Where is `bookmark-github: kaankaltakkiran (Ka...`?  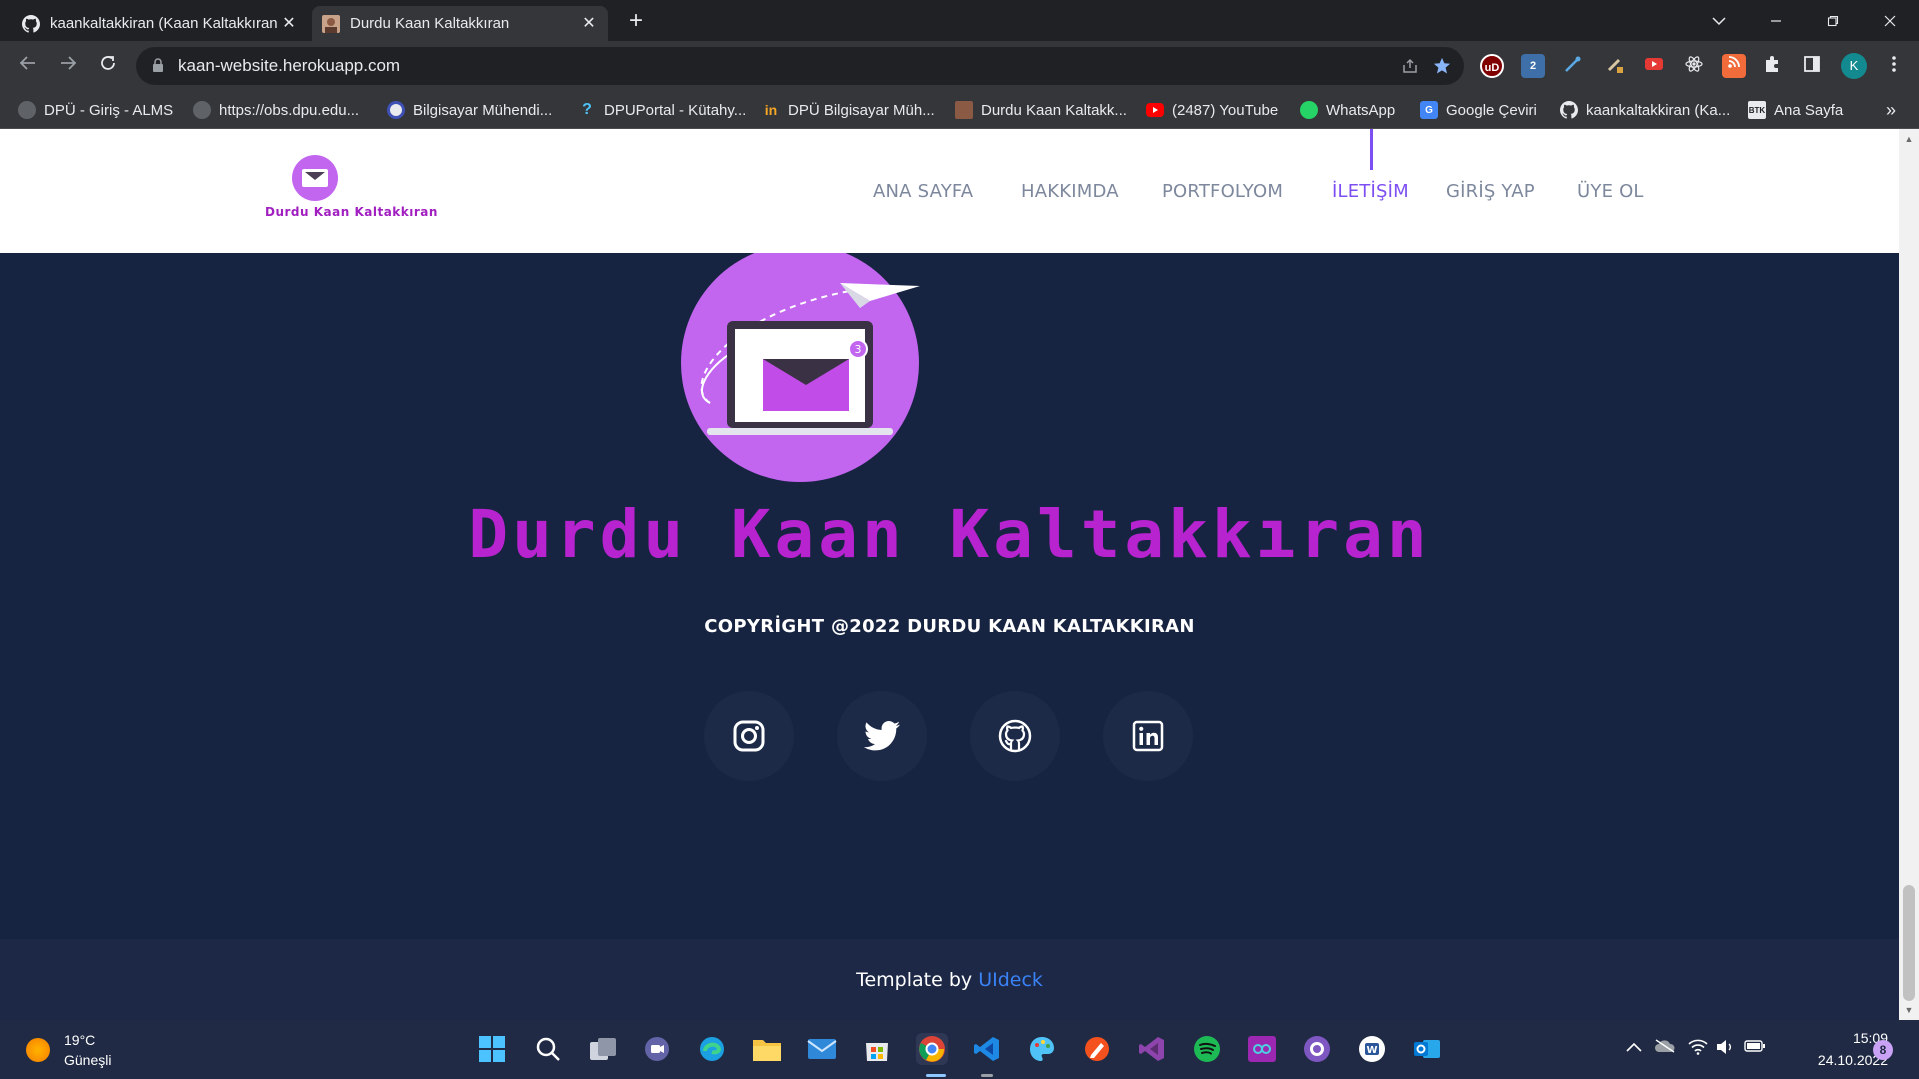 bookmark-github: kaankaltakkiran (Ka... is located at coordinates (1645, 110).